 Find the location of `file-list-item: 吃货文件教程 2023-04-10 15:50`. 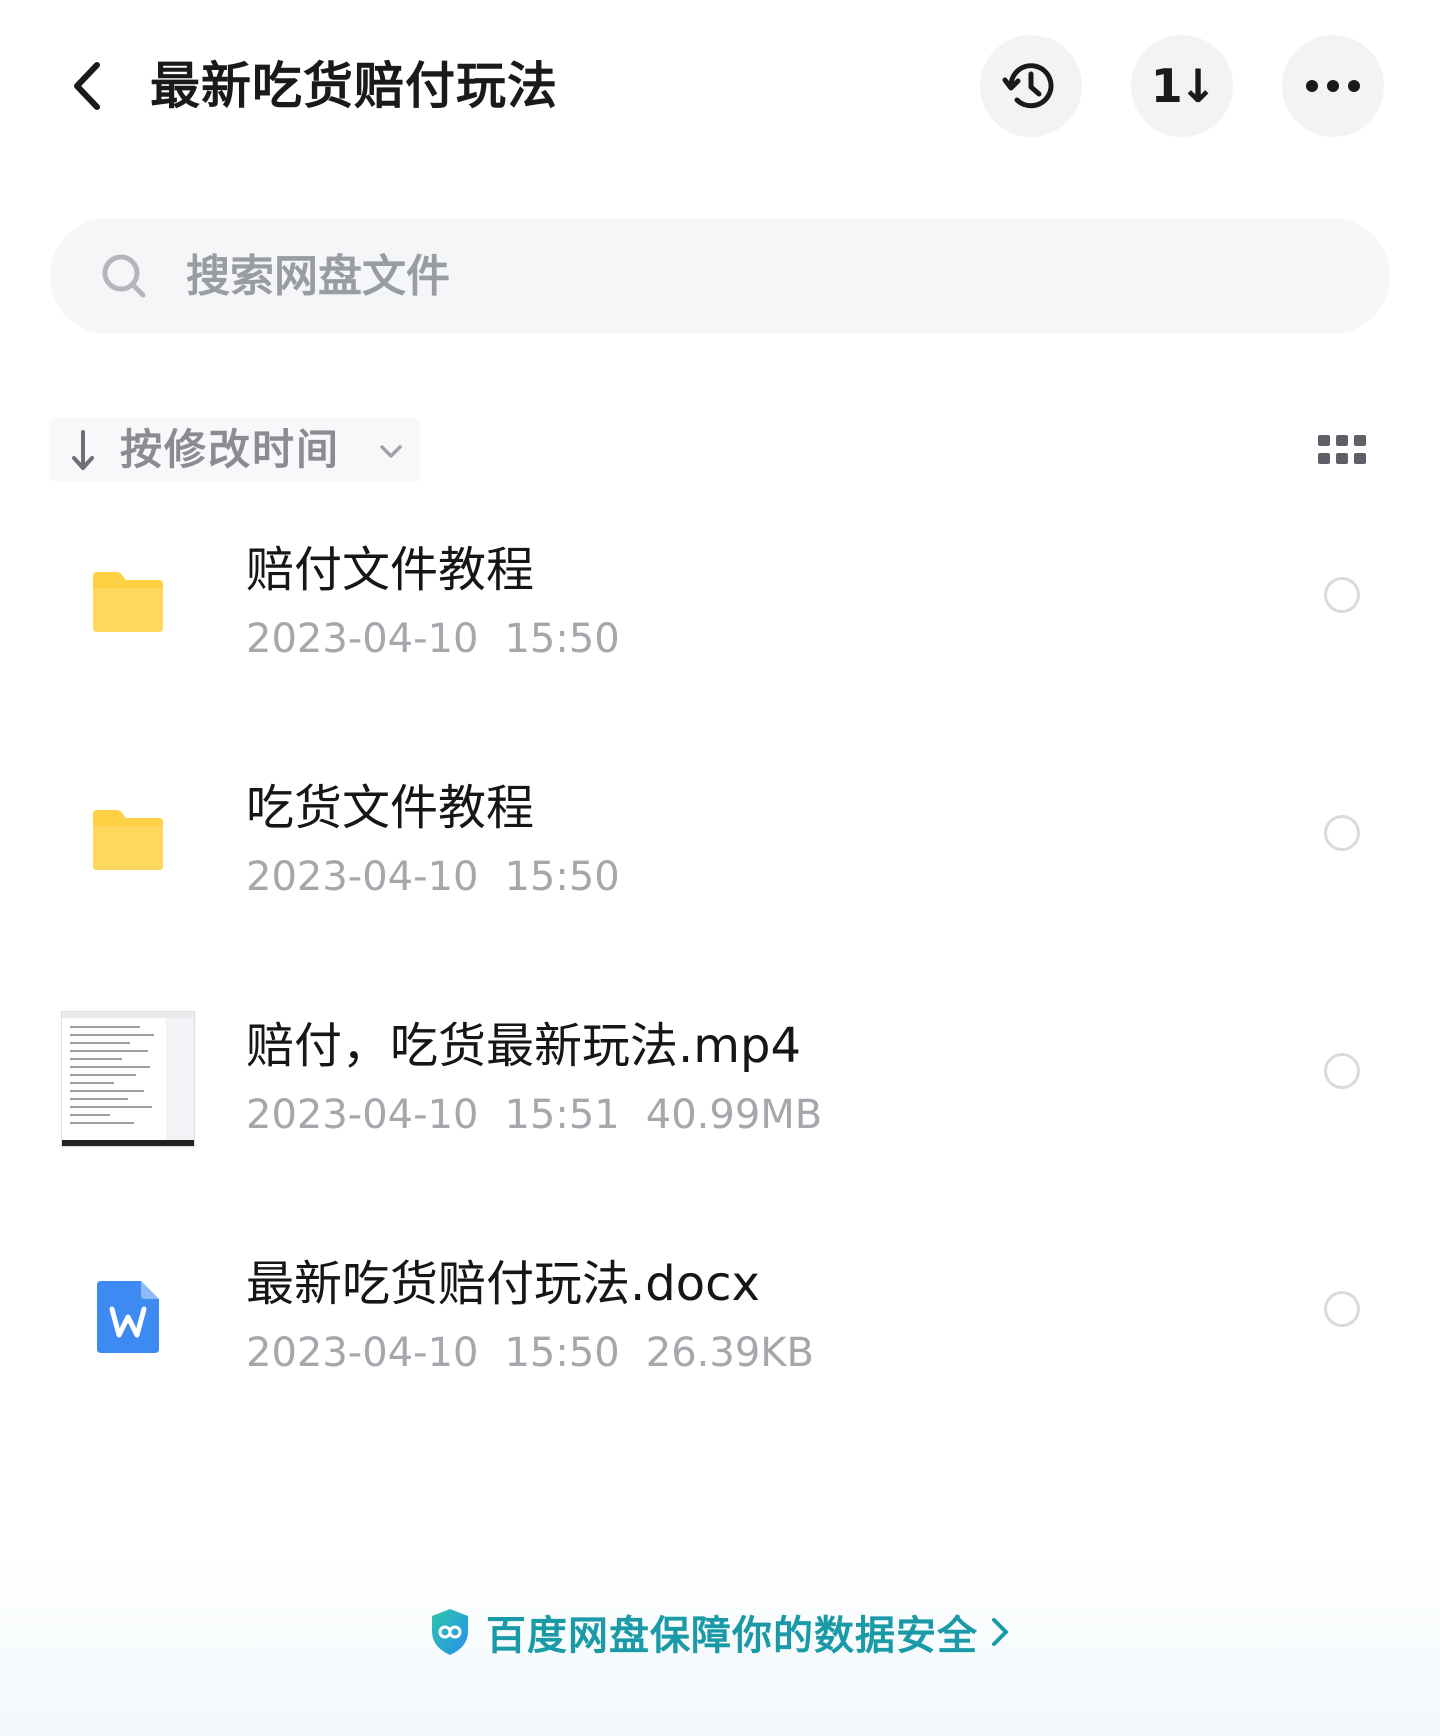

file-list-item: 吃货文件教程 2023-04-10 15:50 is located at coordinates (720, 843).